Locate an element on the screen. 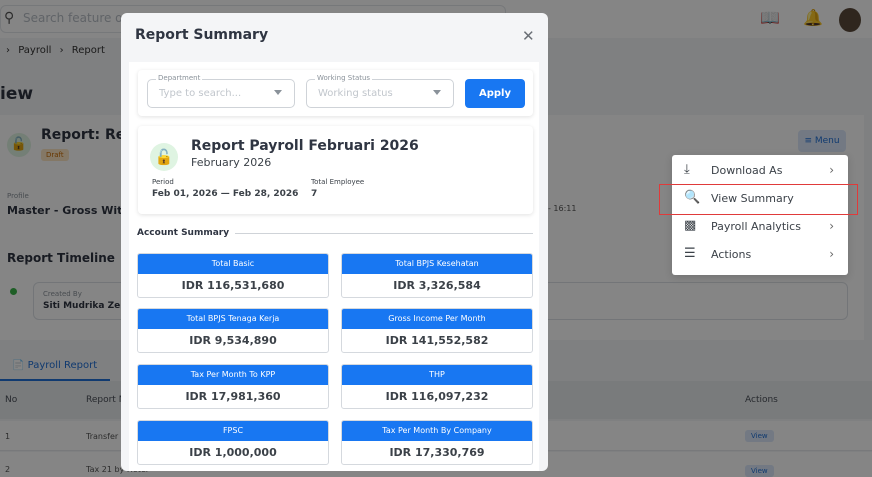 Image resolution: width=872 pixels, height=477 pixels. menu-item-label: Download As is located at coordinates (747, 170).